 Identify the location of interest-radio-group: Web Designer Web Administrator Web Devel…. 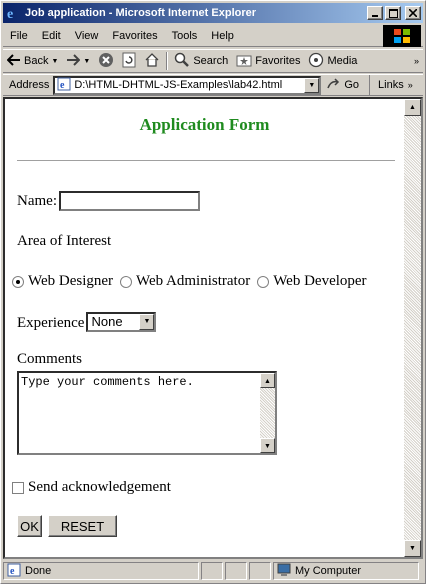
(187, 281).